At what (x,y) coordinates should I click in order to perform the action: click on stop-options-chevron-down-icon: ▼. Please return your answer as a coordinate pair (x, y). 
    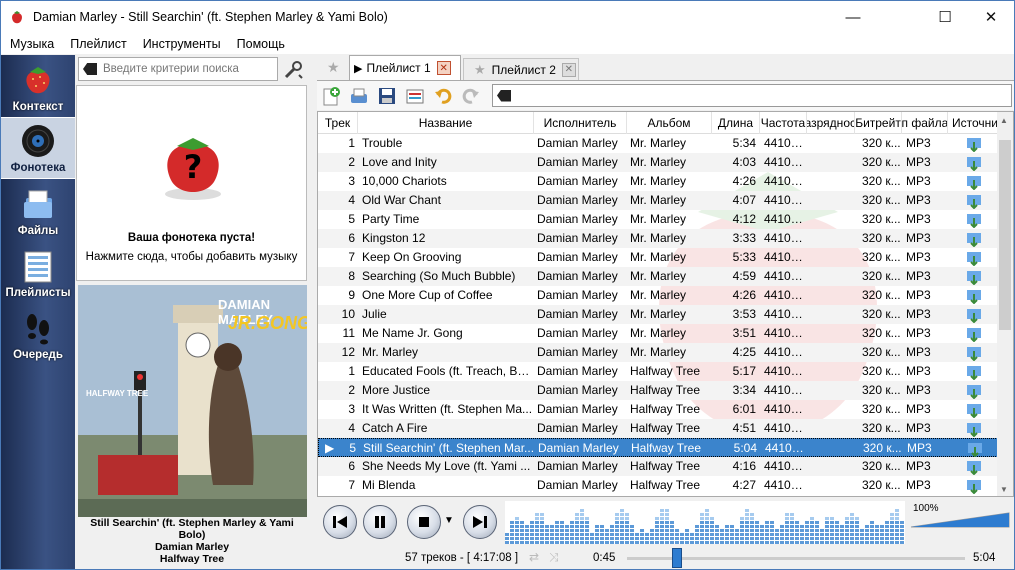
    Looking at the image, I should click on (449, 520).